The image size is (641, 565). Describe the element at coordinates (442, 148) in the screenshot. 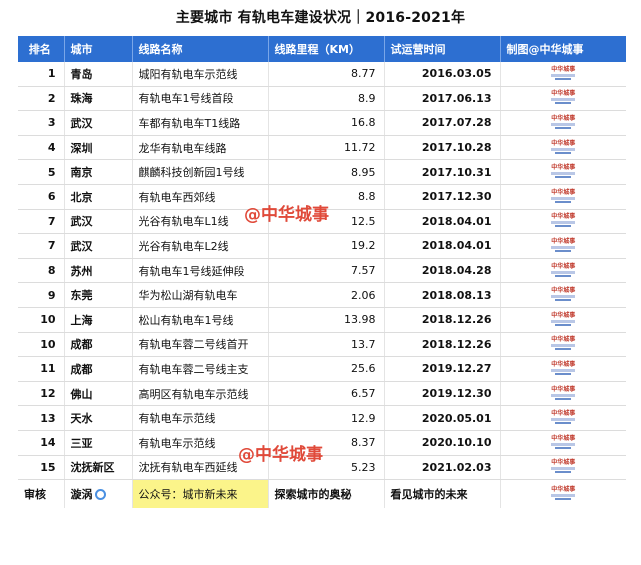

I see `date-cell: 2017.10.28` at that location.